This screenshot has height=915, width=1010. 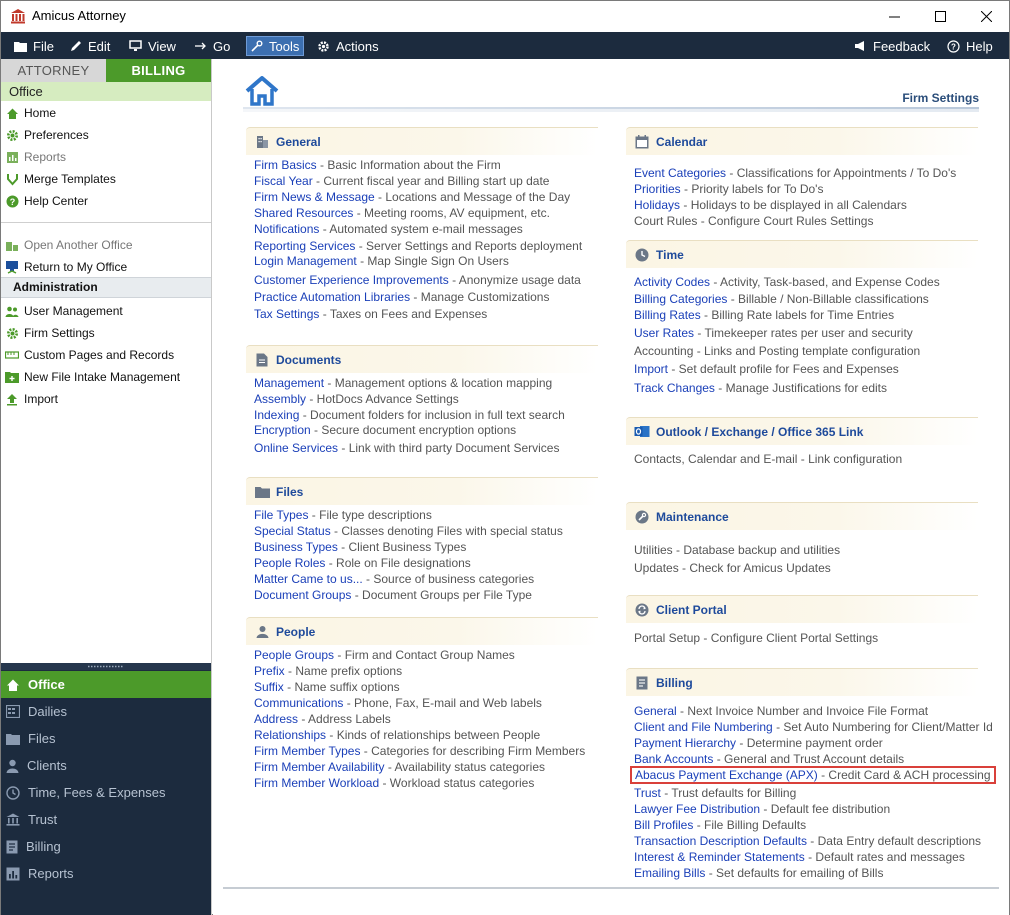 What do you see at coordinates (647, 793) in the screenshot?
I see `trust-link: Trust` at bounding box center [647, 793].